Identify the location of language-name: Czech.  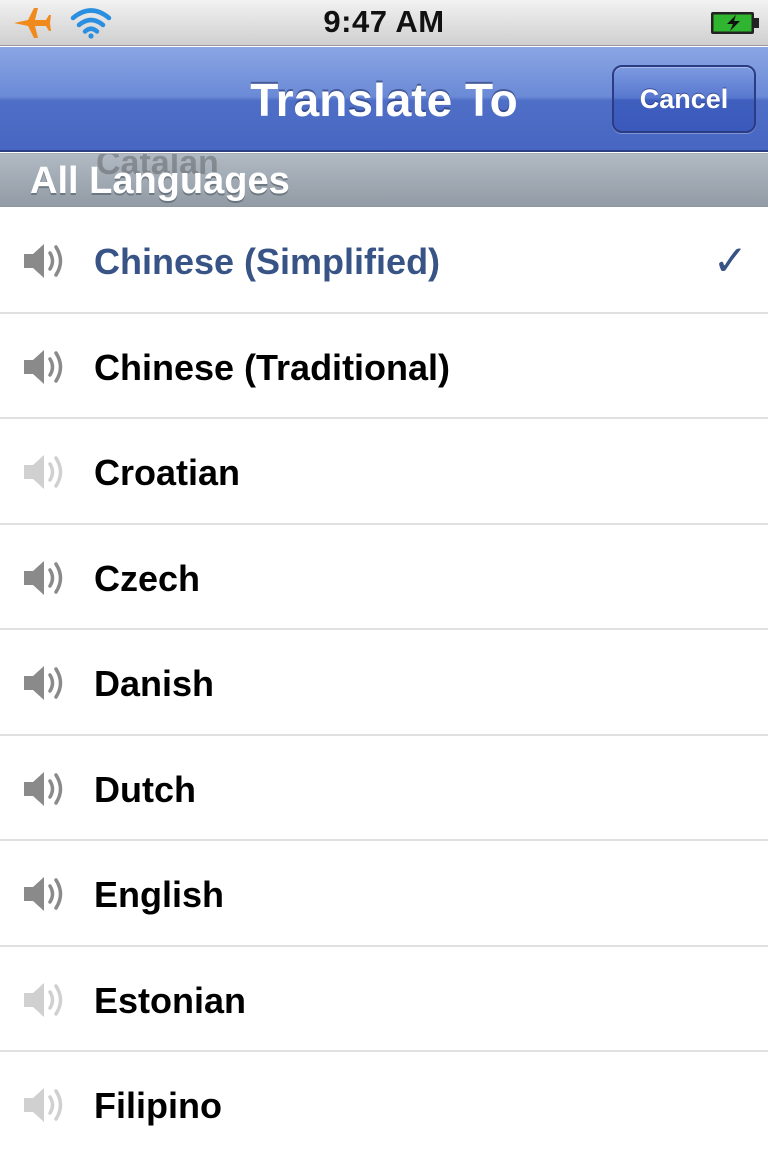
(147, 578).